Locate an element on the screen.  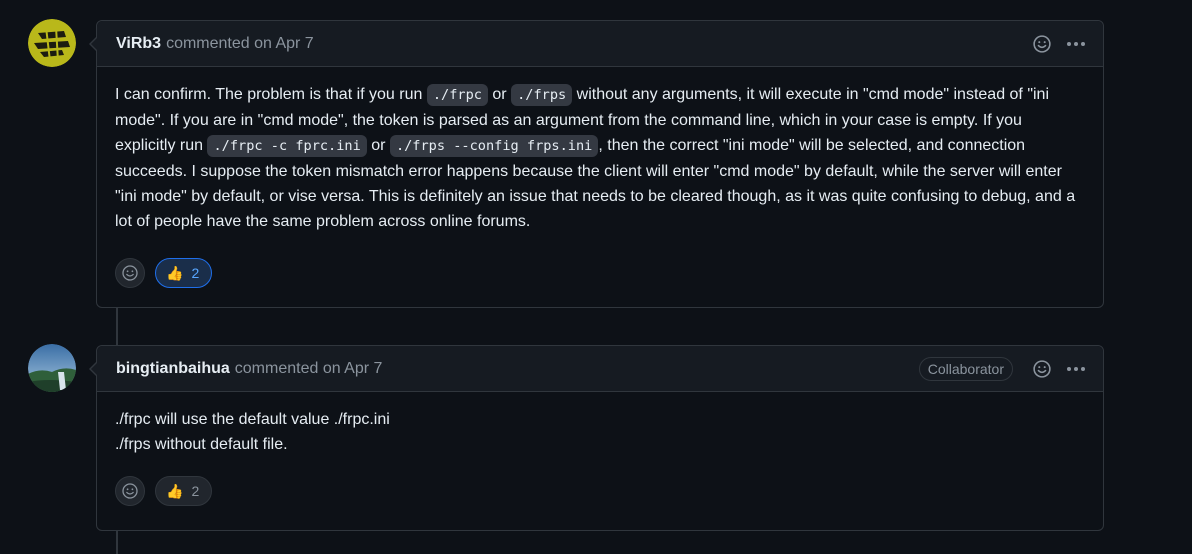
collaborator-badge: Collaborator is located at coordinates (965, 368).